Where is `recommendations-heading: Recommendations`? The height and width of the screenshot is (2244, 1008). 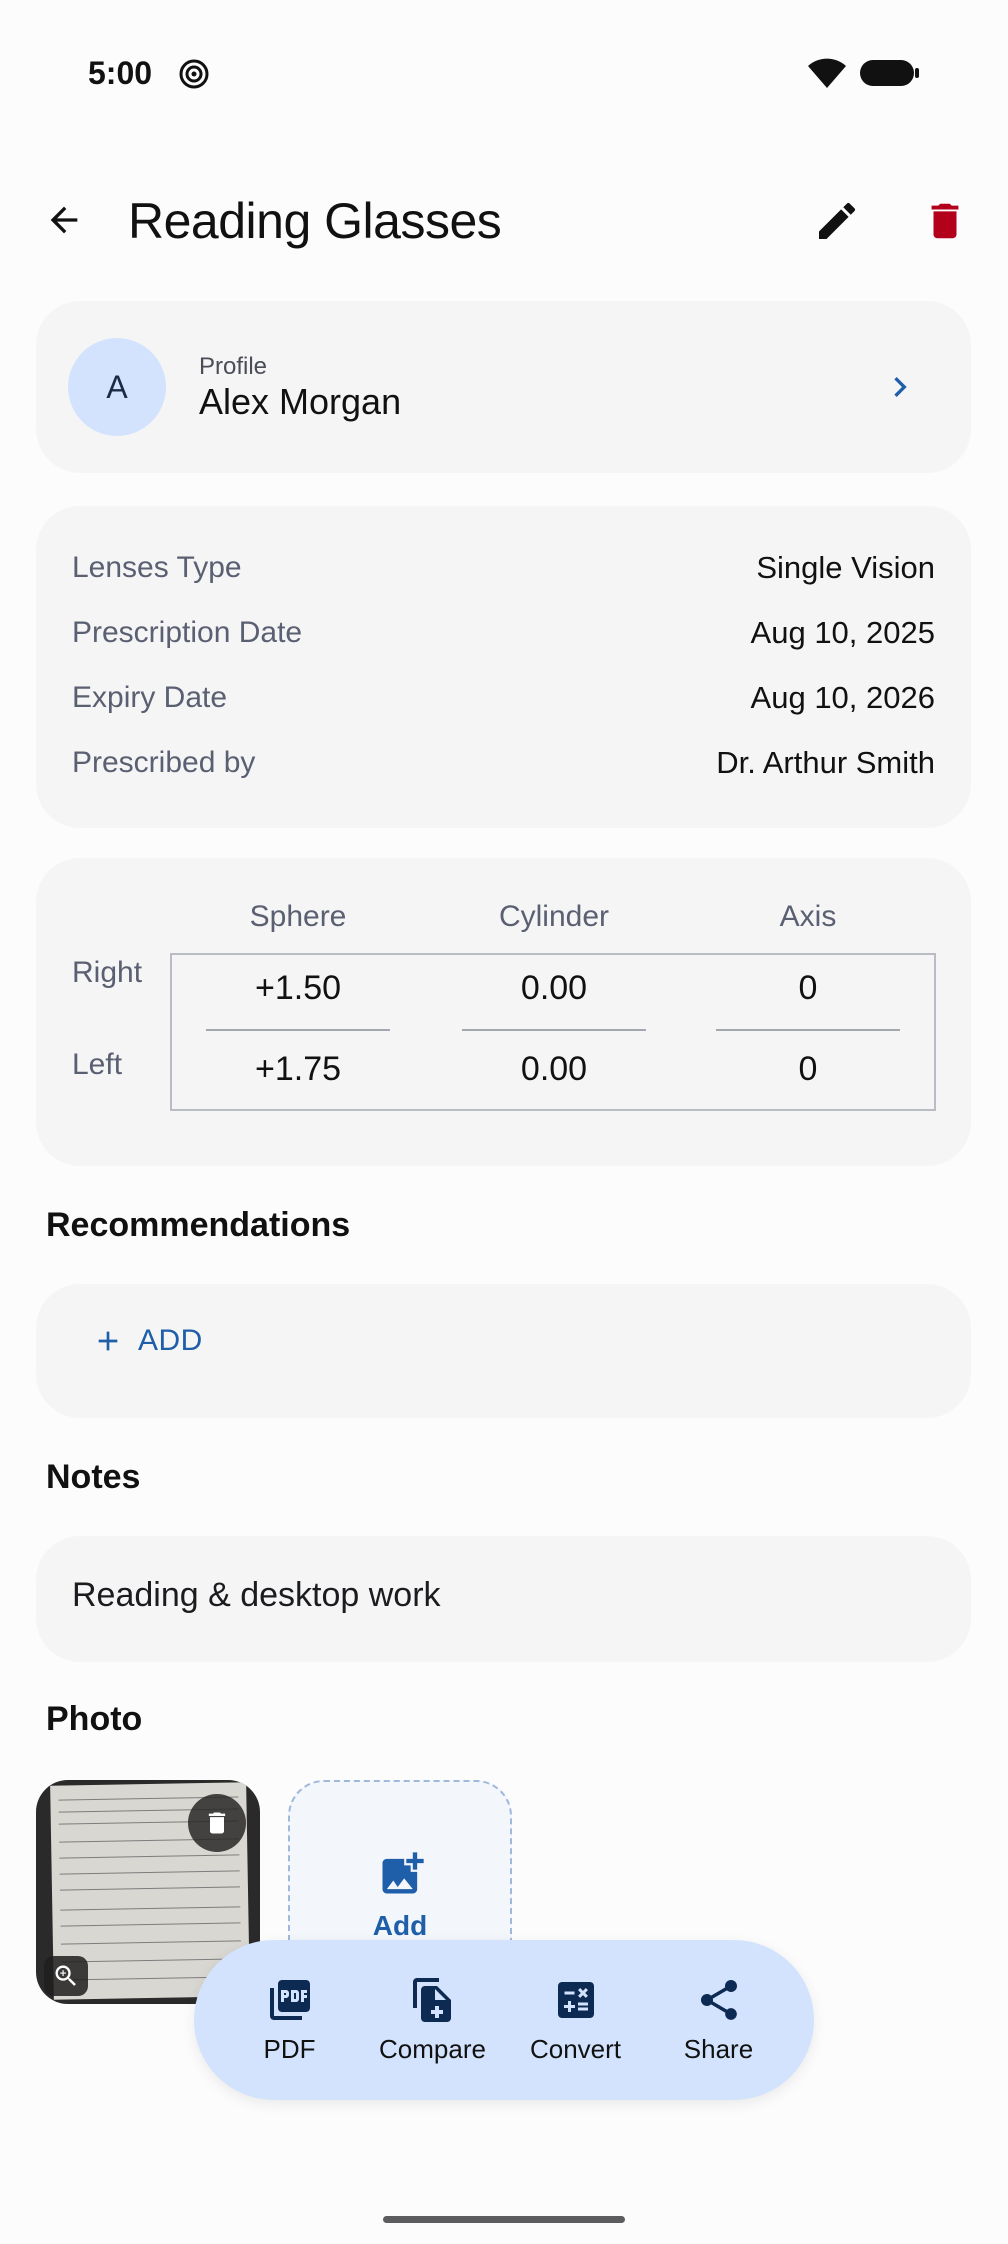
recommendations-heading: Recommendations is located at coordinates (198, 1225).